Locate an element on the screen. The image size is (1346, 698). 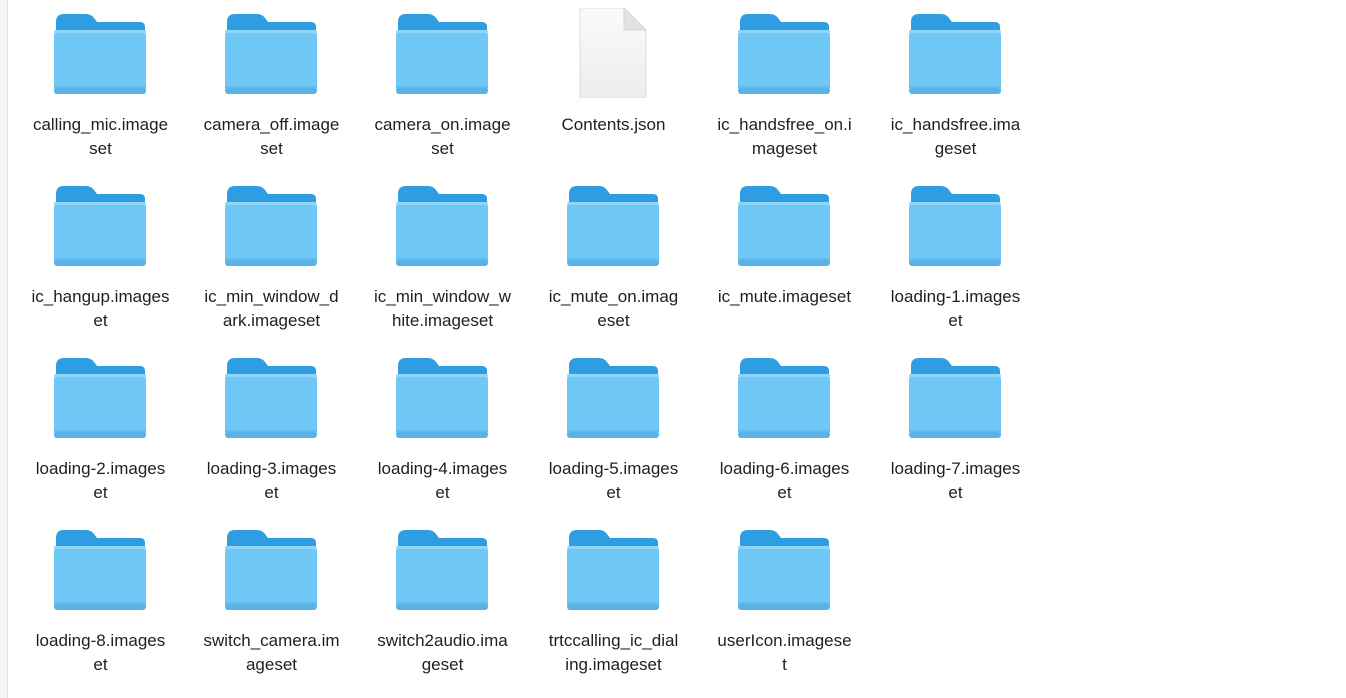
folder-item: loading-7.images et is located at coordinates (955, 430).